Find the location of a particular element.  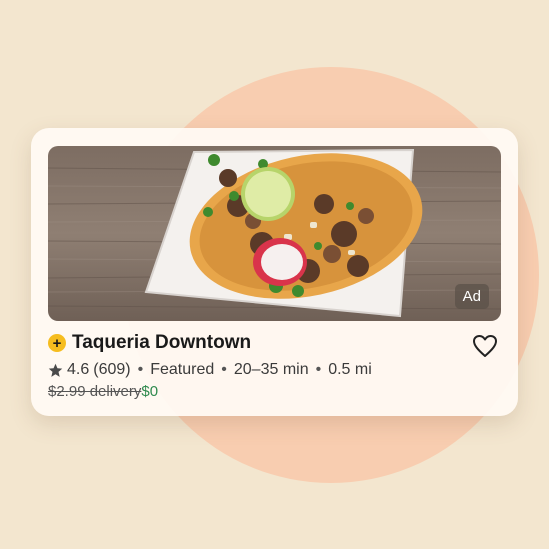

featured-label: Featured is located at coordinates (182, 369).